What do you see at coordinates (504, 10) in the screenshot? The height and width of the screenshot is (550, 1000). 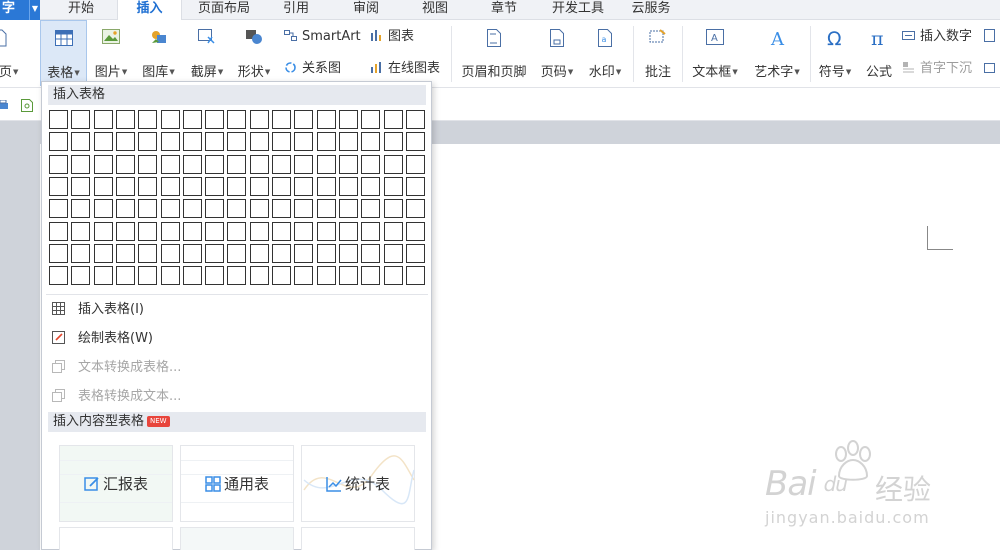 I see `tab-chapter: 章节` at bounding box center [504, 10].